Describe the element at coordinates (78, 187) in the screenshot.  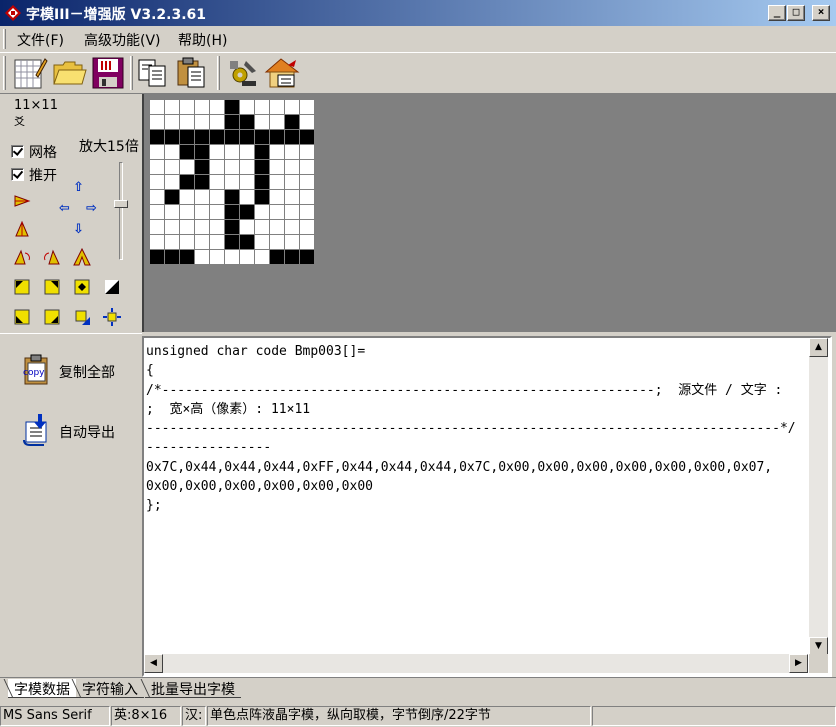
I see `shift-up-icon: ⇧` at that location.